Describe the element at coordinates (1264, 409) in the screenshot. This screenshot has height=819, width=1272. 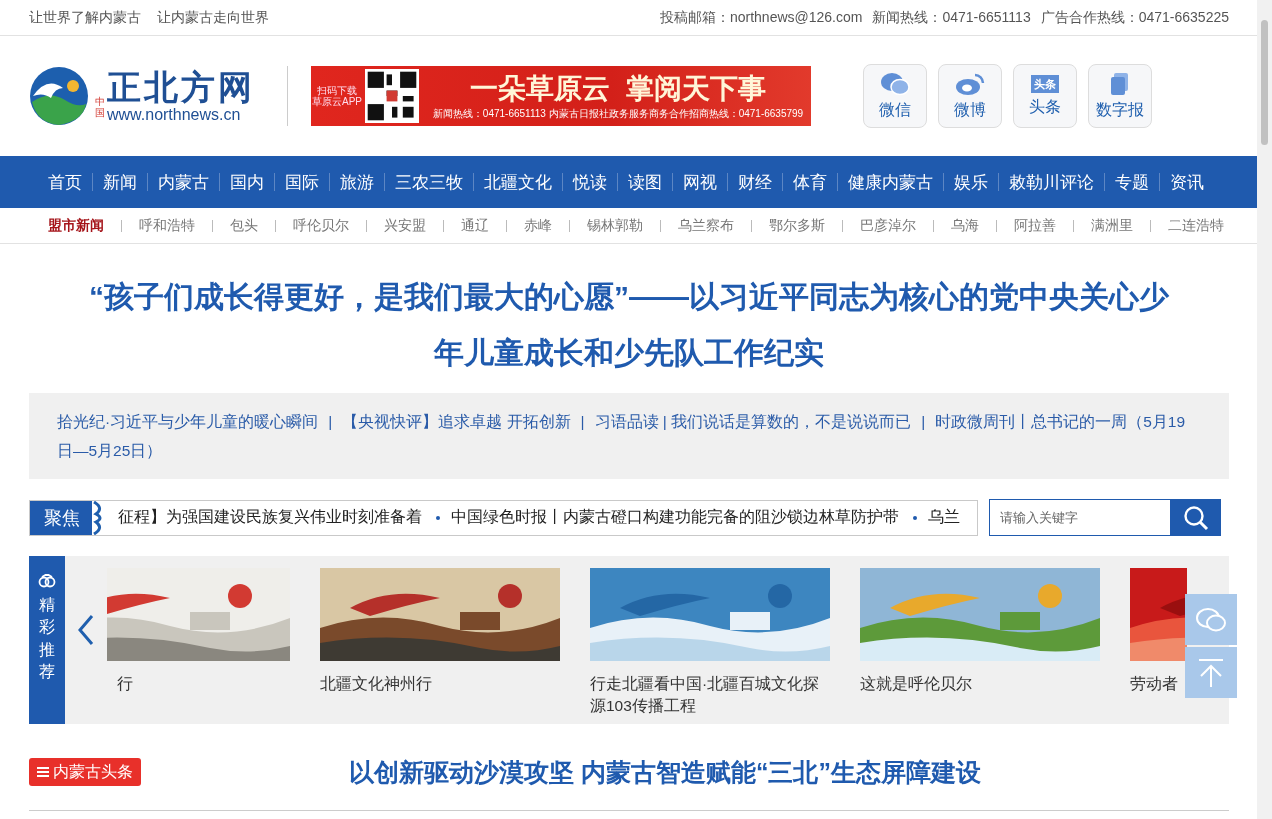
I see `scrollbar` at that location.